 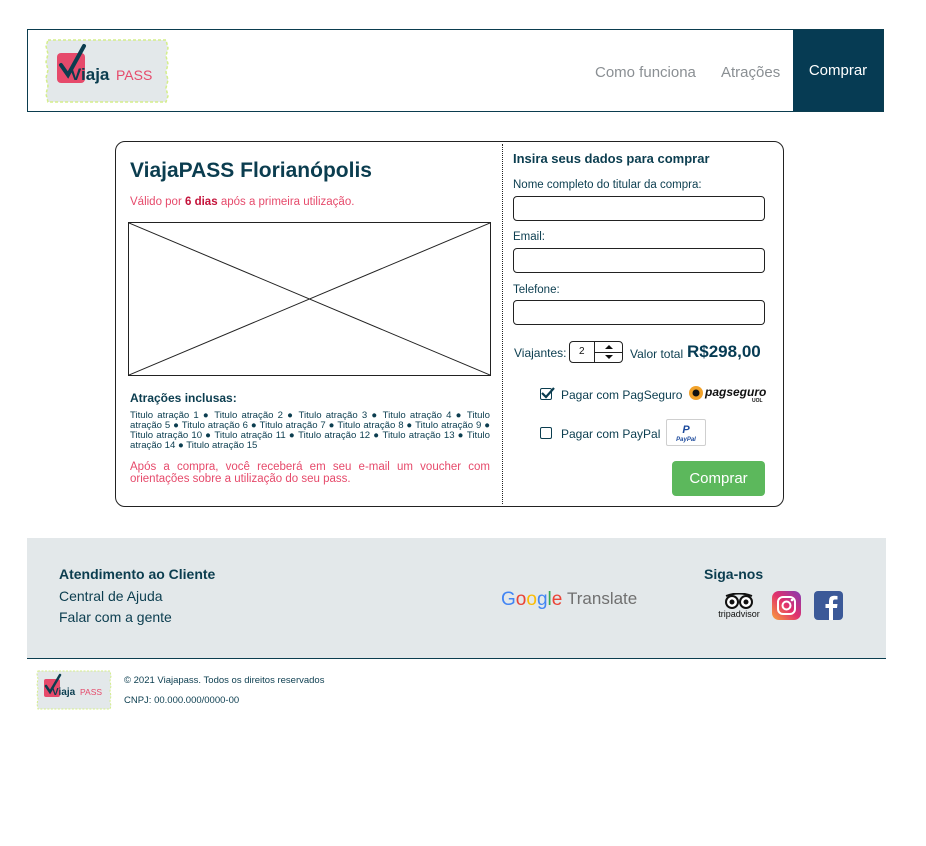 What do you see at coordinates (582, 351) in the screenshot?
I see `travelers-value: 2` at bounding box center [582, 351].